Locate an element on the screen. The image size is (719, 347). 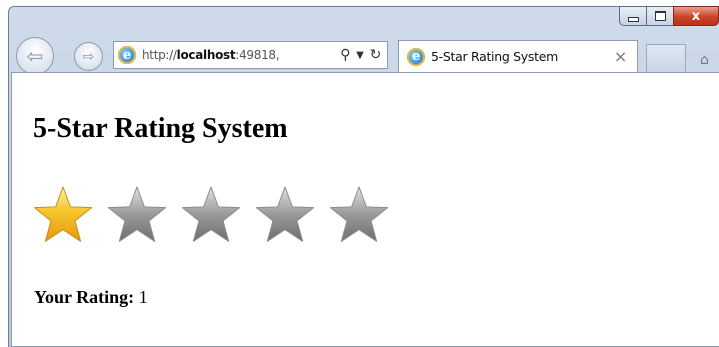
forward-button: ⇨ is located at coordinates (88, 56).